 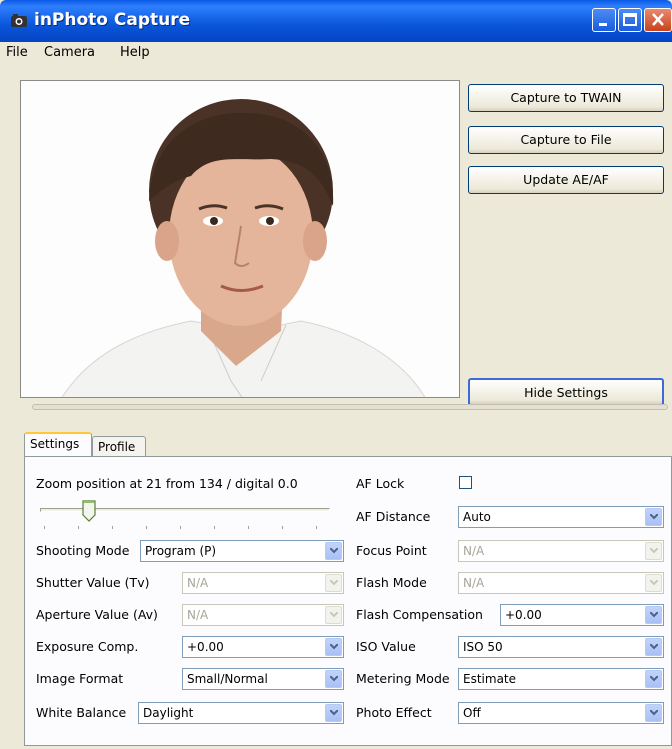 I want to click on white-balance-select: Daylight, so click(x=241, y=713).